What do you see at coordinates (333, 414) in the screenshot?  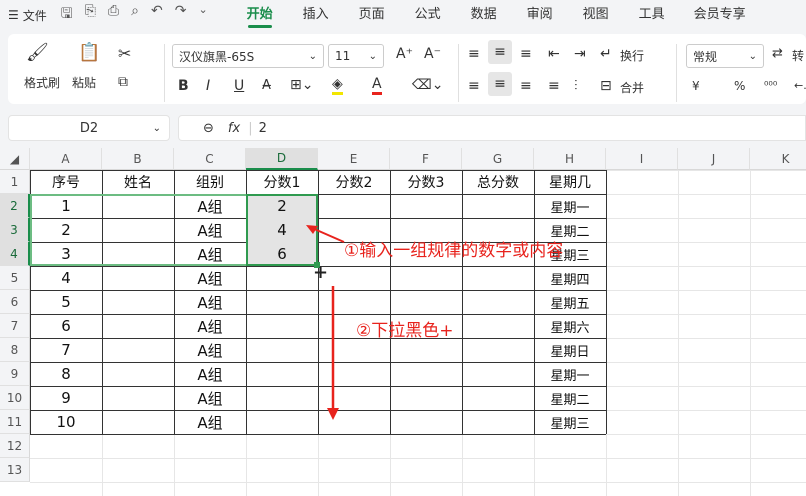 I see `arrow-head` at bounding box center [333, 414].